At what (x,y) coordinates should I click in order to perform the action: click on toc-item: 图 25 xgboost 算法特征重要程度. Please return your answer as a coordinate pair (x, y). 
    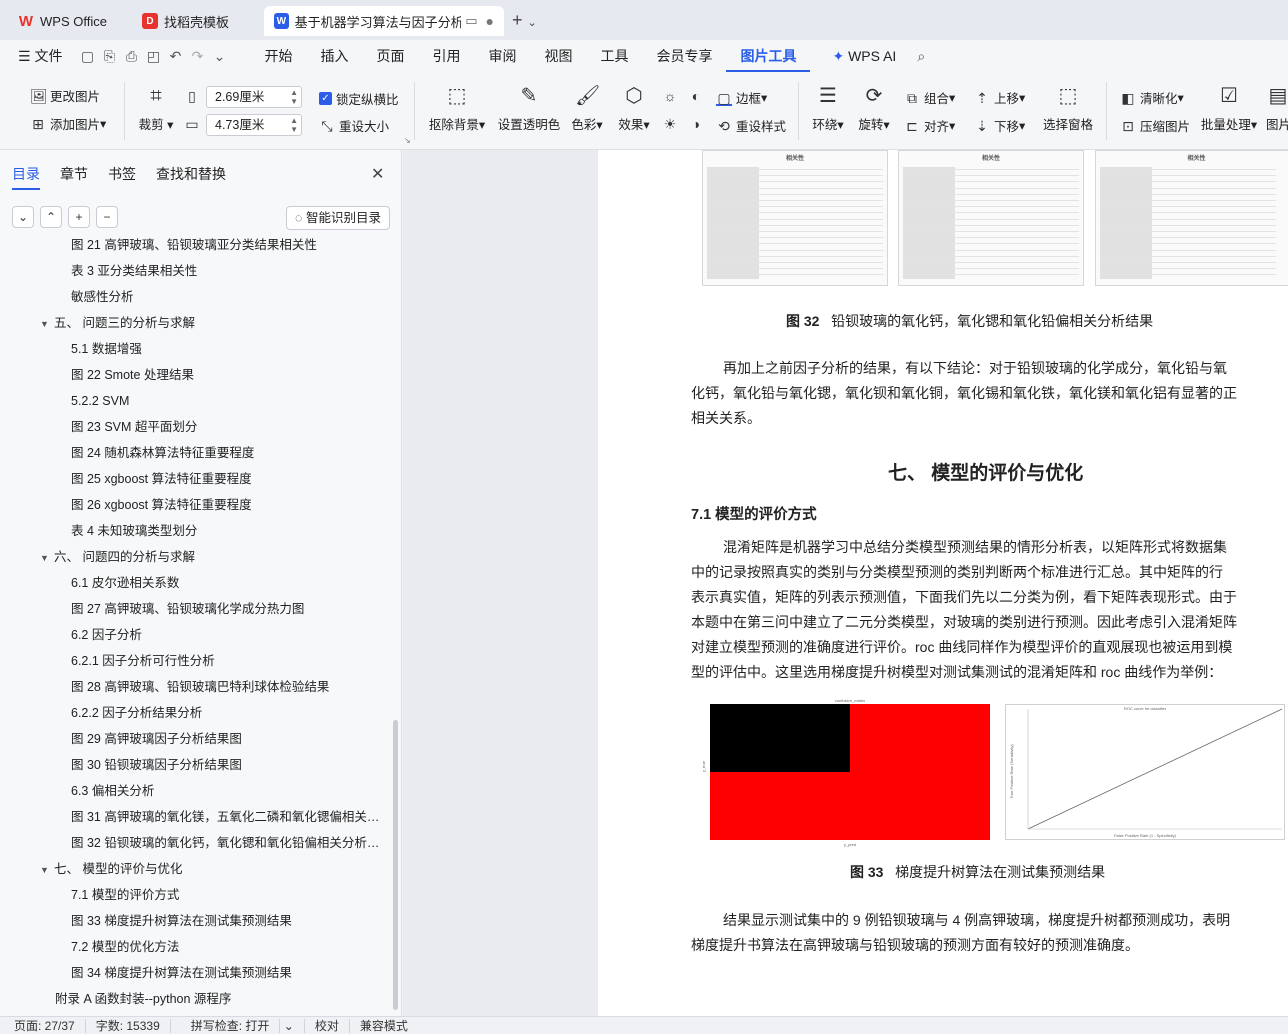
    Looking at the image, I should click on (228, 479).